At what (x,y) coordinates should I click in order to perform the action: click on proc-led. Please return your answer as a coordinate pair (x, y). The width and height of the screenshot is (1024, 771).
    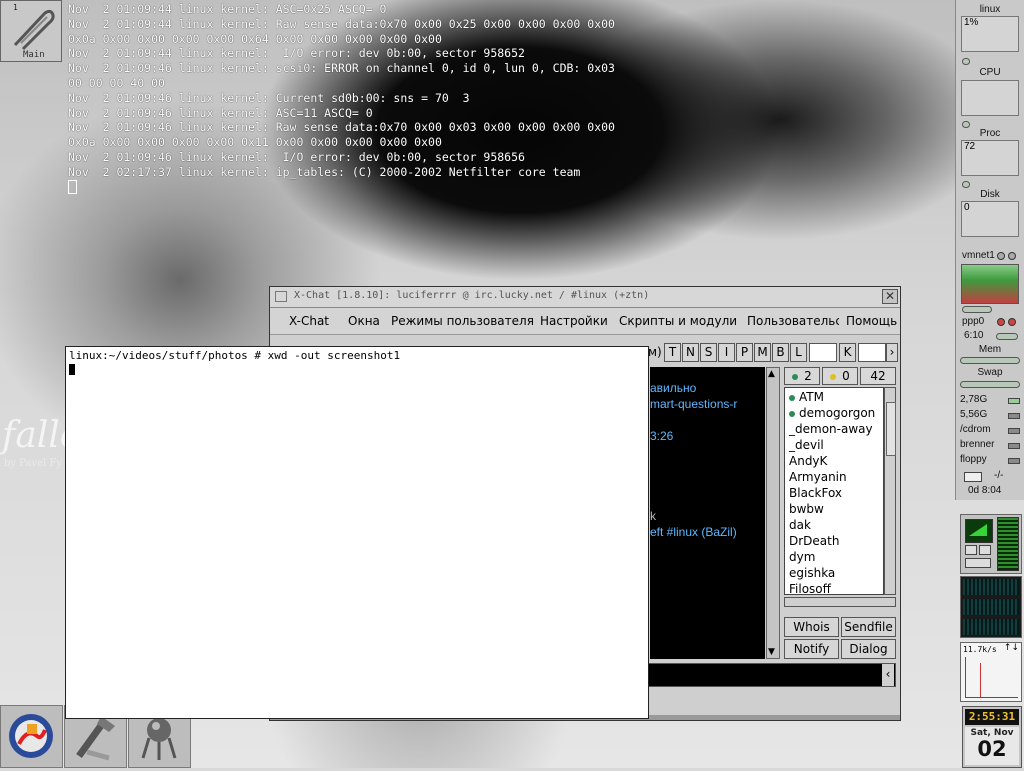
    Looking at the image, I should click on (966, 124).